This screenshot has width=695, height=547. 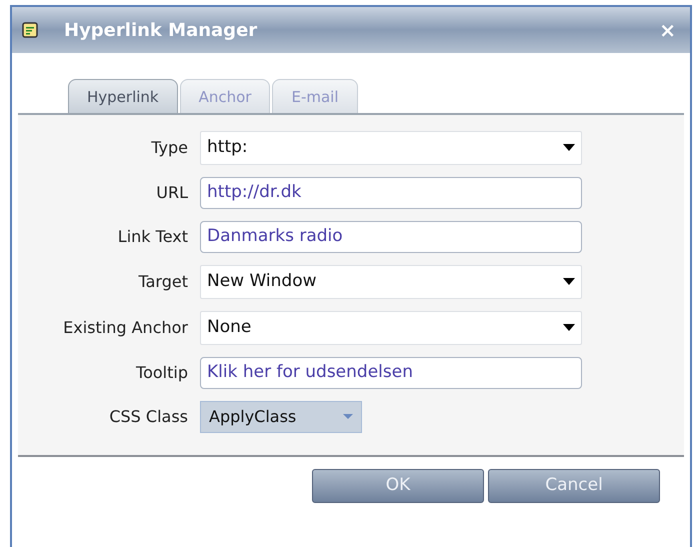 I want to click on window-title: Hyperlink Manager, so click(x=161, y=30).